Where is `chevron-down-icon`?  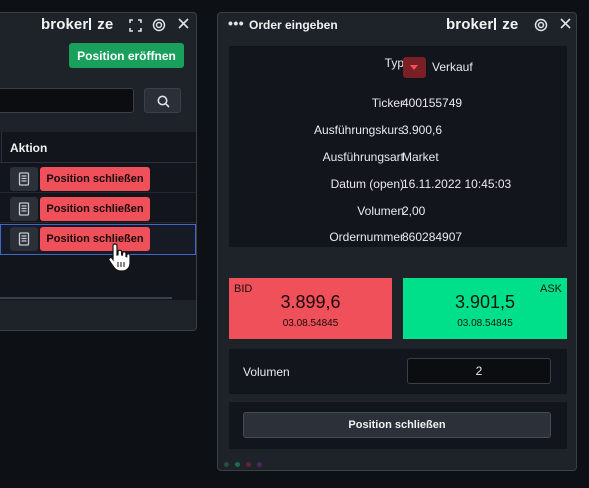
chevron-down-icon is located at coordinates (414, 67).